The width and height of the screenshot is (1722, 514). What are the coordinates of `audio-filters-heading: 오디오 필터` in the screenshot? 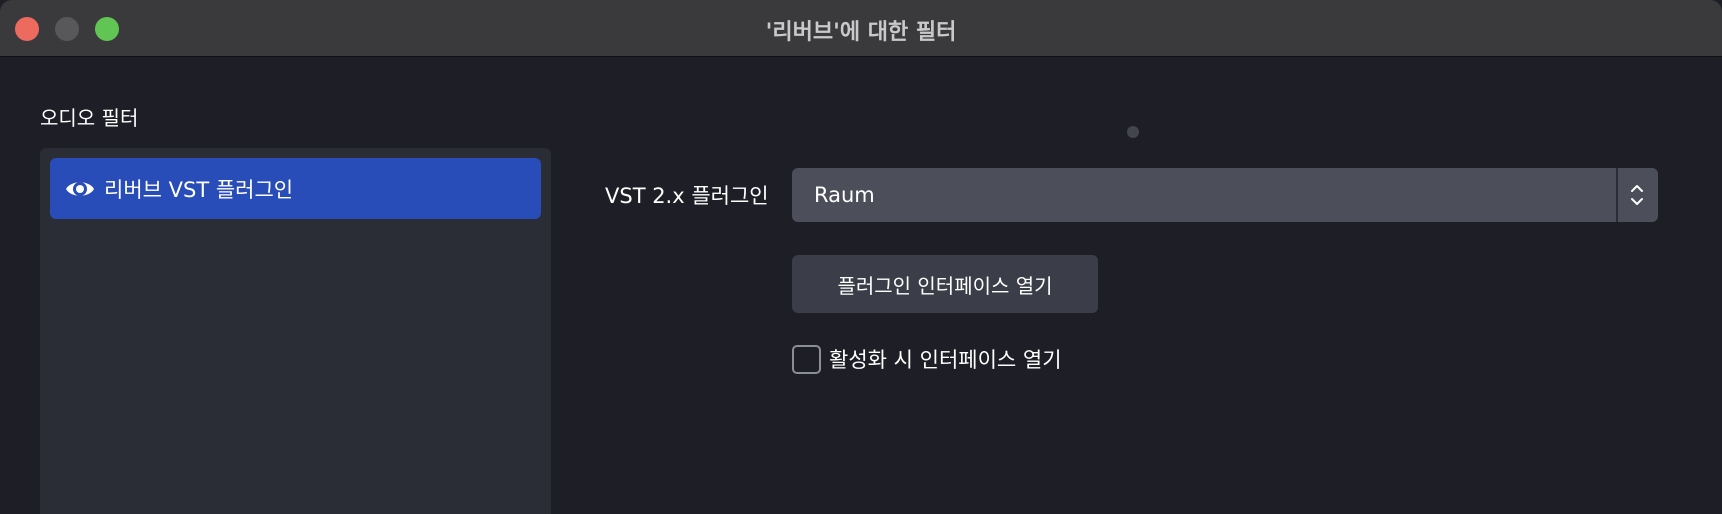 It's located at (89, 118).